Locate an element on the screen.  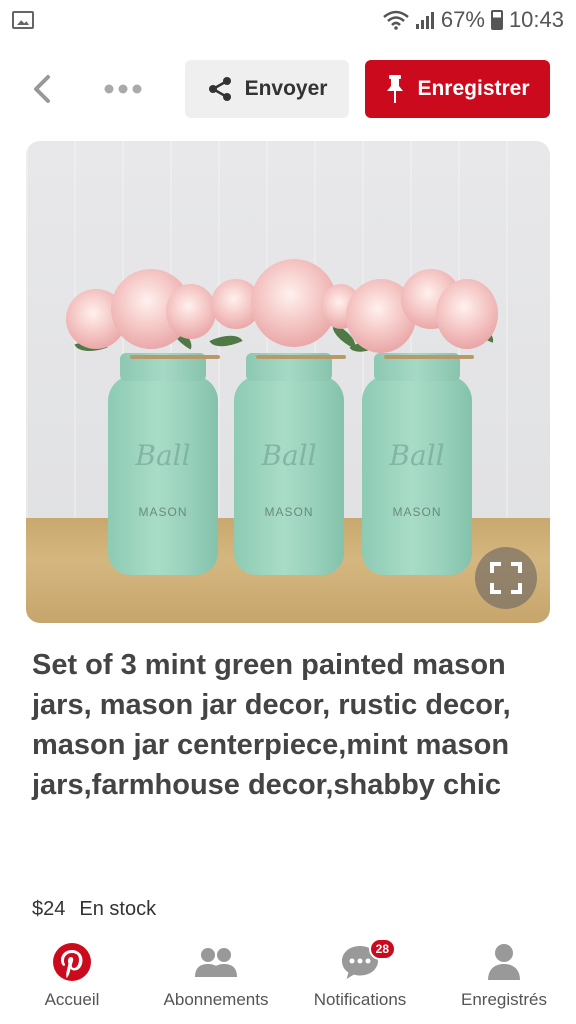
price-row: $24 En stock is located at coordinates (94, 909).